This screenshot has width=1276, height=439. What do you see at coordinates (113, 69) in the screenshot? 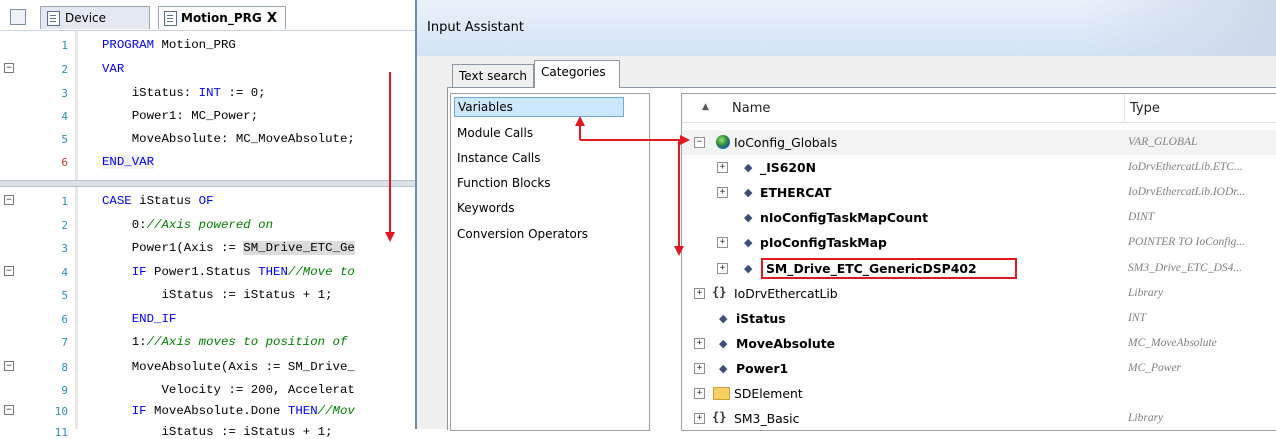
I see `code-line: VAR` at bounding box center [113, 69].